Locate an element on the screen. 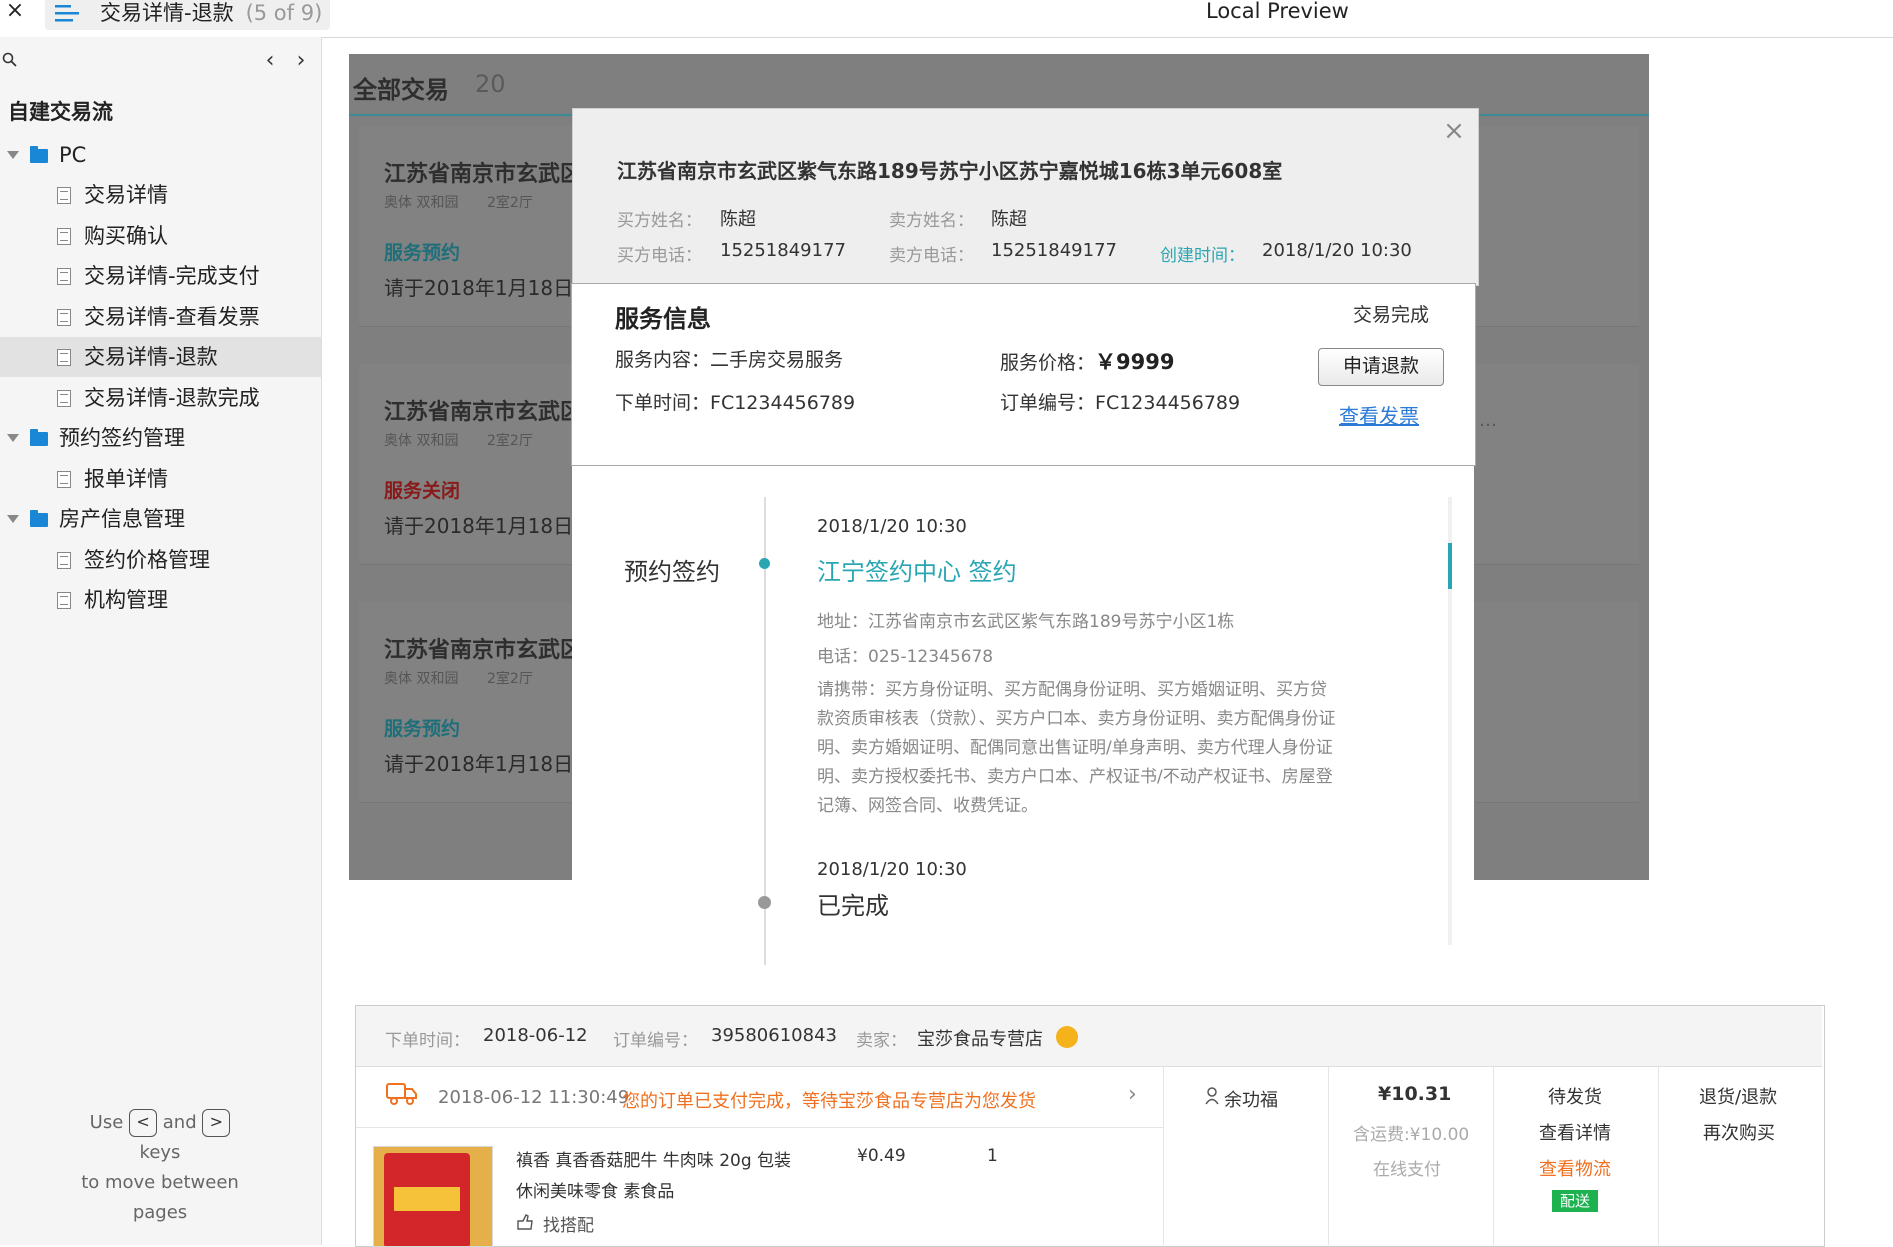 The image size is (1893, 1247). product-label is located at coordinates (427, 1199).